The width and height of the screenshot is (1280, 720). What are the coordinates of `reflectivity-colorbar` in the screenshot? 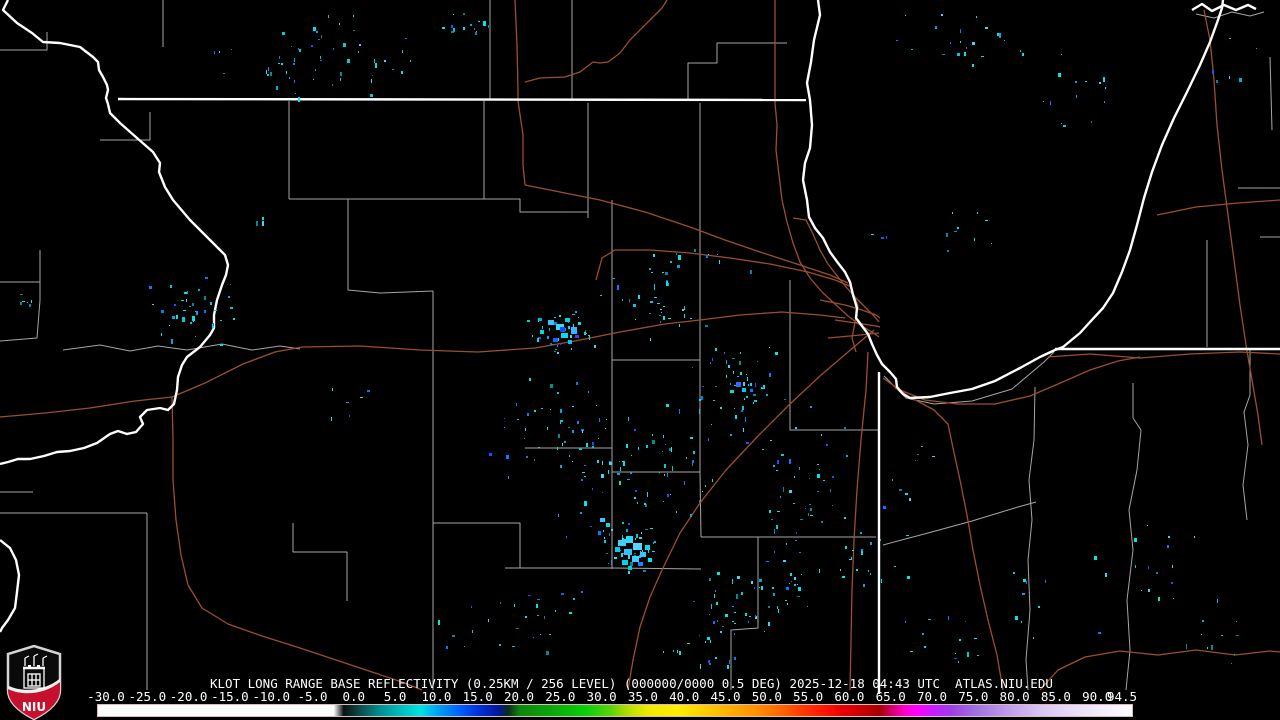 It's located at (615, 710).